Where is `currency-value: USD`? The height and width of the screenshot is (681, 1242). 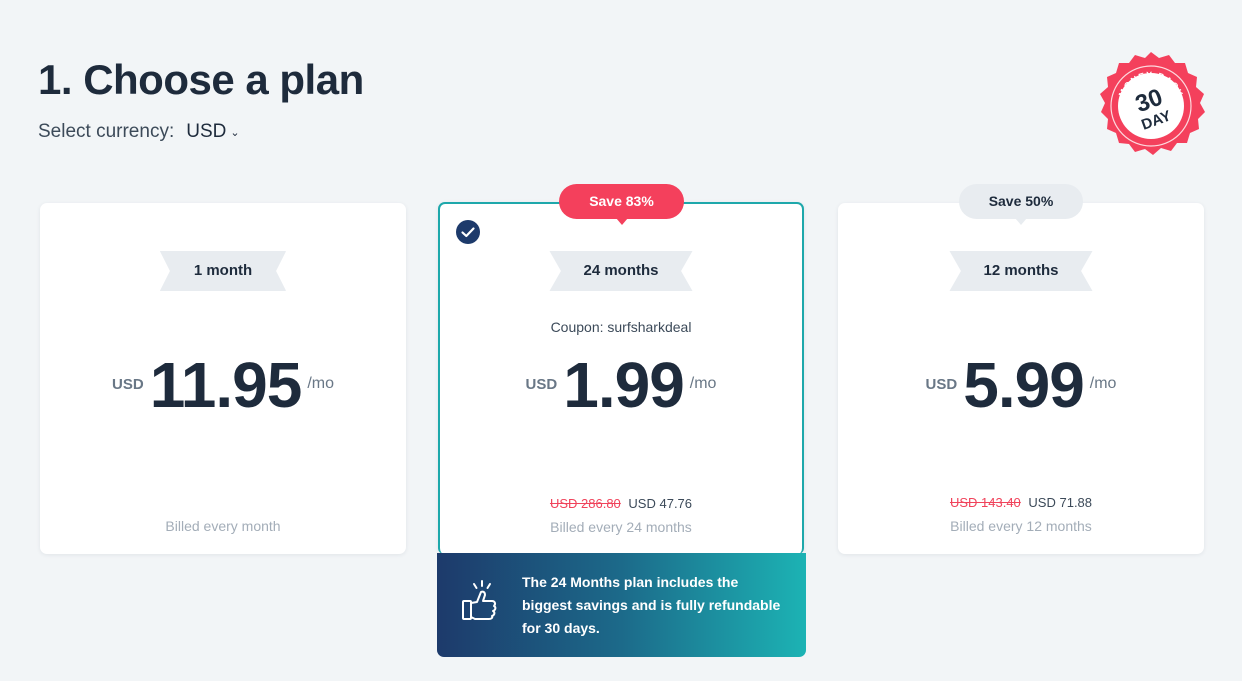 currency-value: USD is located at coordinates (206, 131).